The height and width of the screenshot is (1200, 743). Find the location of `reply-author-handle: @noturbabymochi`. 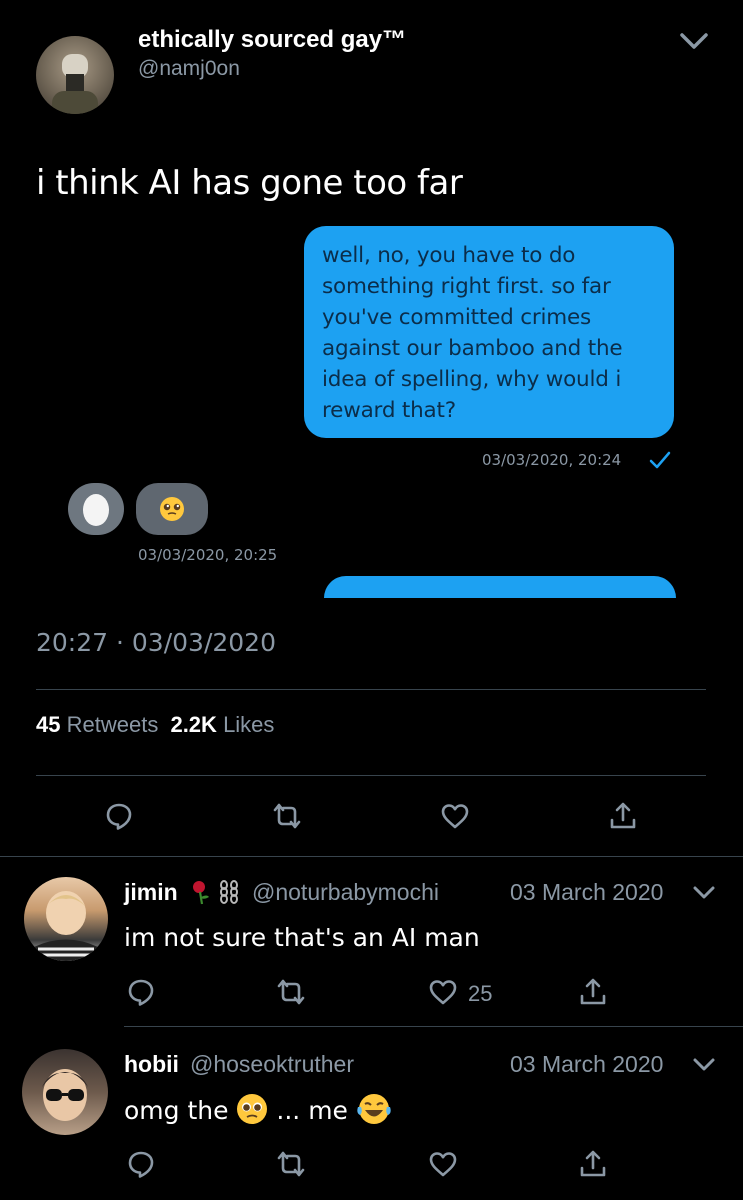

reply-author-handle: @noturbabymochi is located at coordinates (345, 892).